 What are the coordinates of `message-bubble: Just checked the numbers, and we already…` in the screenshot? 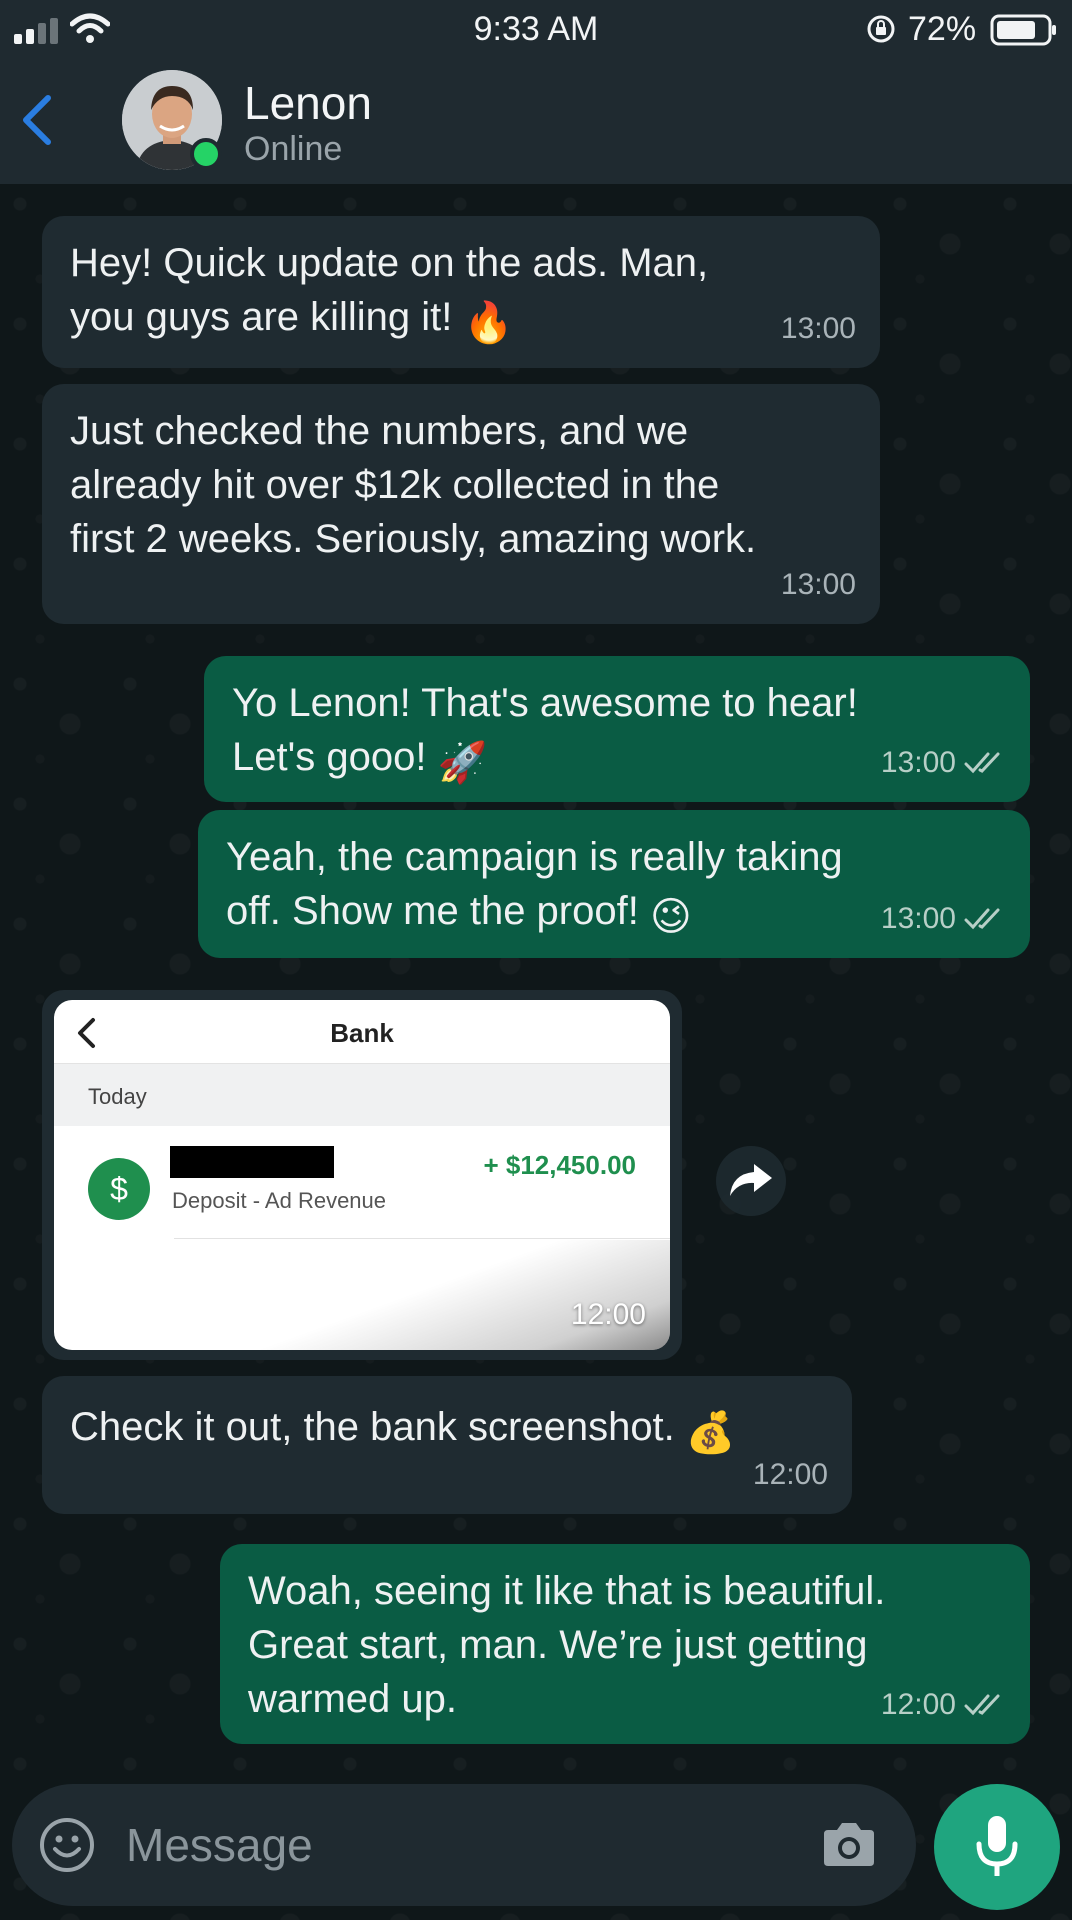 It's located at (461, 504).